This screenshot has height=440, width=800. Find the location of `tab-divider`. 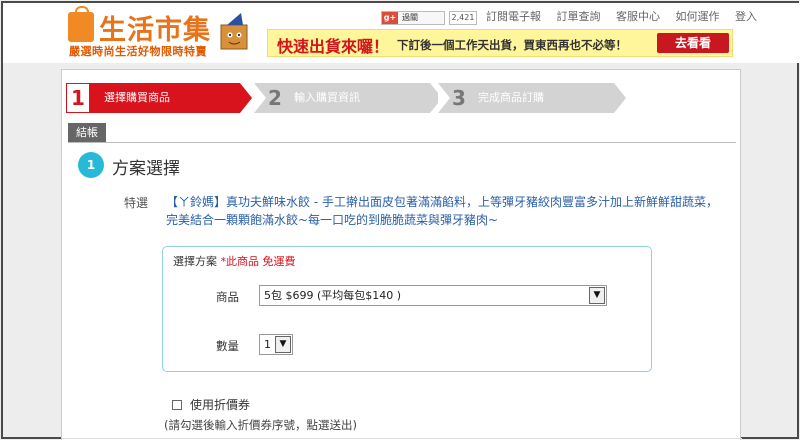

tab-divider is located at coordinates (402, 142).